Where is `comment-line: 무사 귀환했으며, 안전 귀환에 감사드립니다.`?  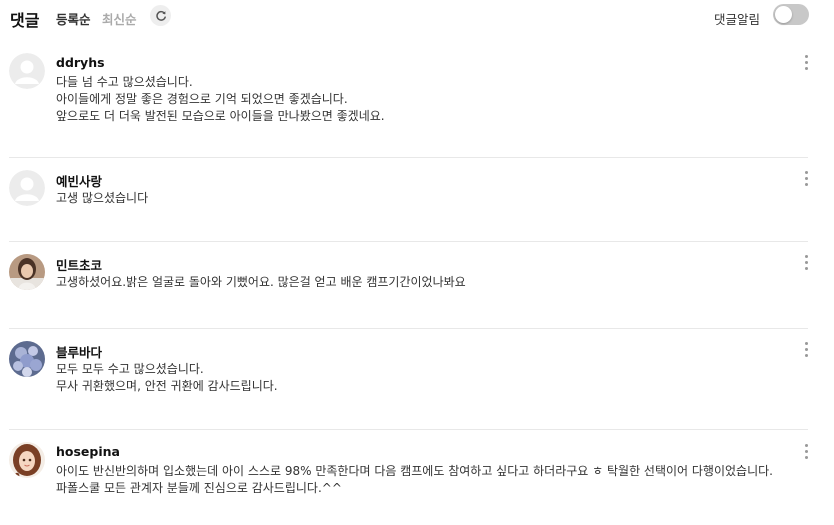 comment-line: 무사 귀환했으며, 안전 귀환에 감사드립니다. is located at coordinates (167, 386).